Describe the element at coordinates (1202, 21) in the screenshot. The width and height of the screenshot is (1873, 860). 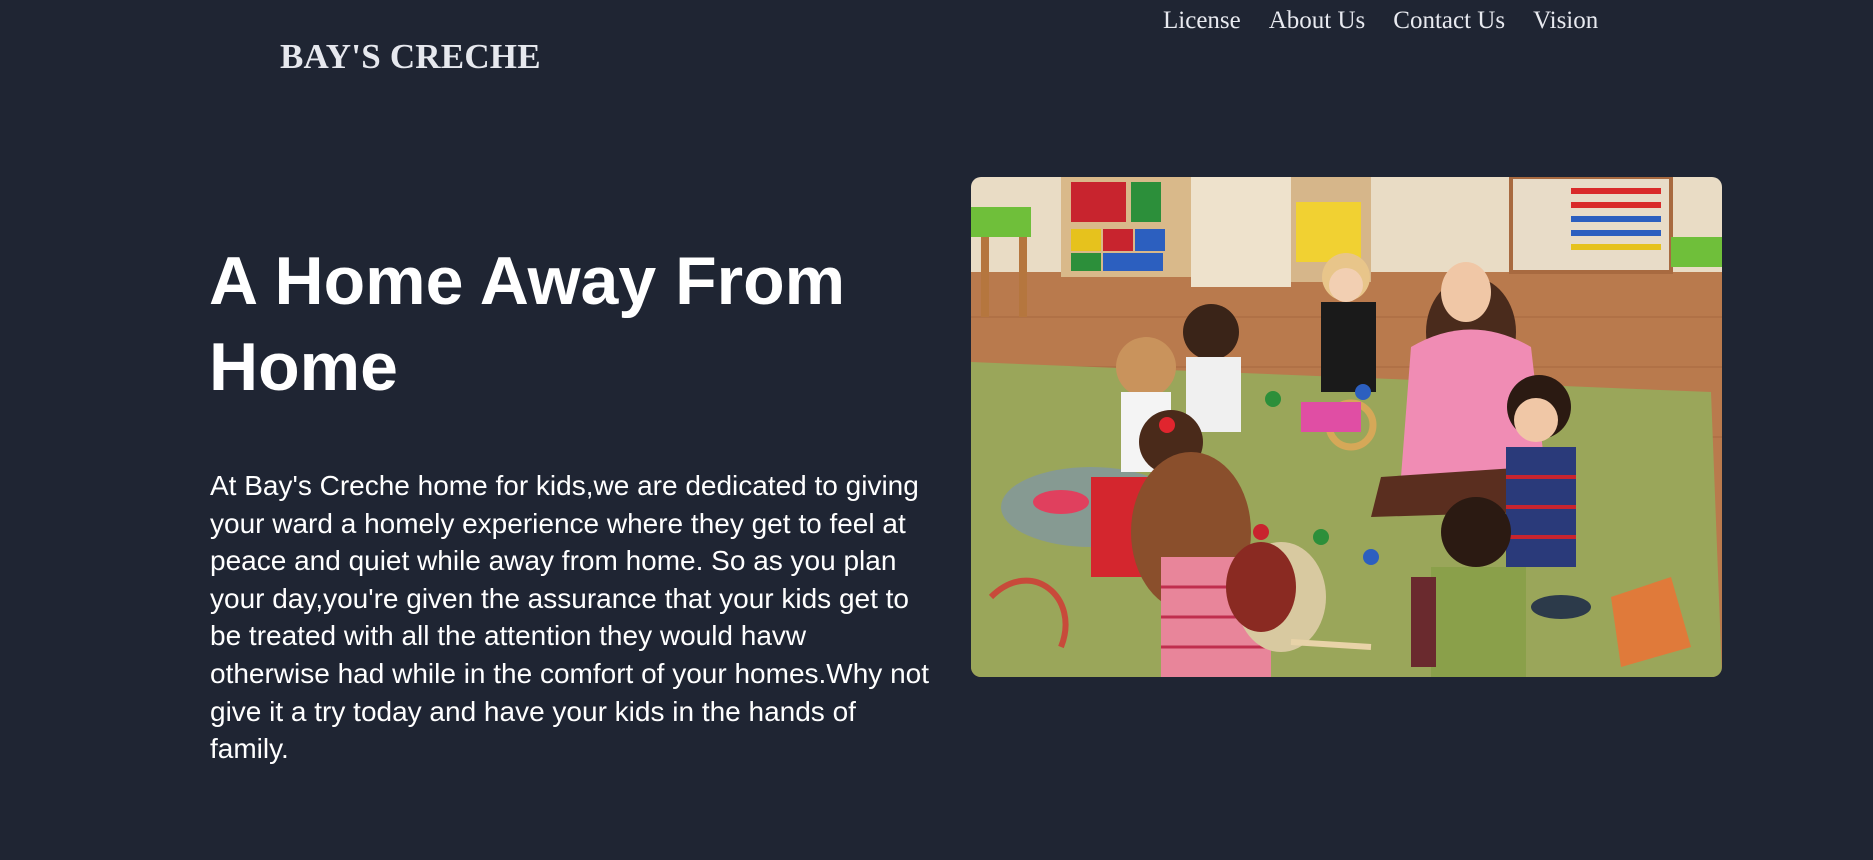
I see `nav-link-license: License` at that location.